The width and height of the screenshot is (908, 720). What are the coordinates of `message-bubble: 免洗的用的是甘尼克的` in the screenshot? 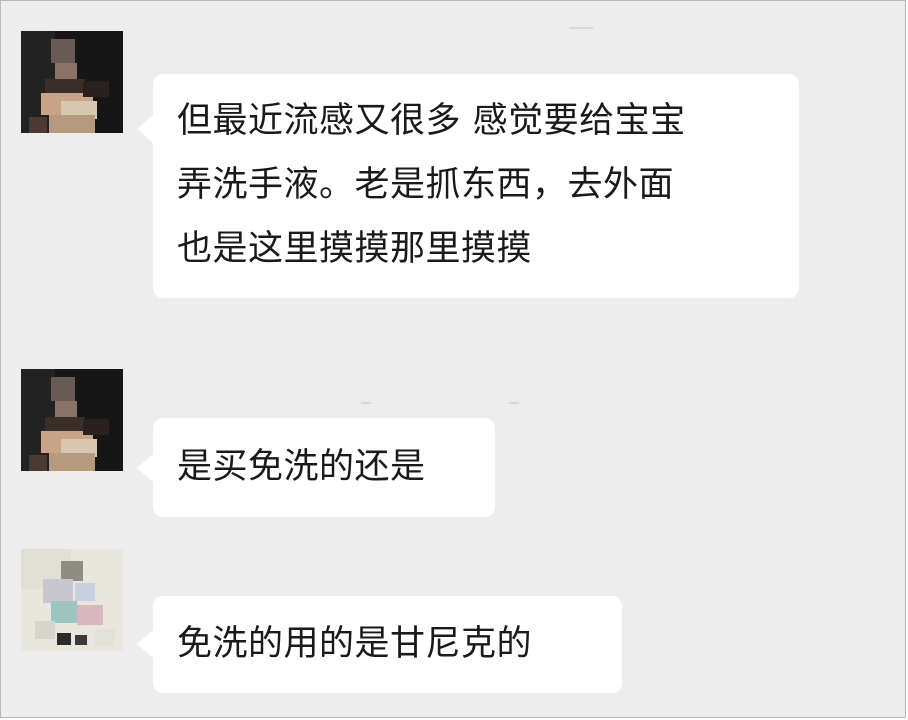 It's located at (379, 644).